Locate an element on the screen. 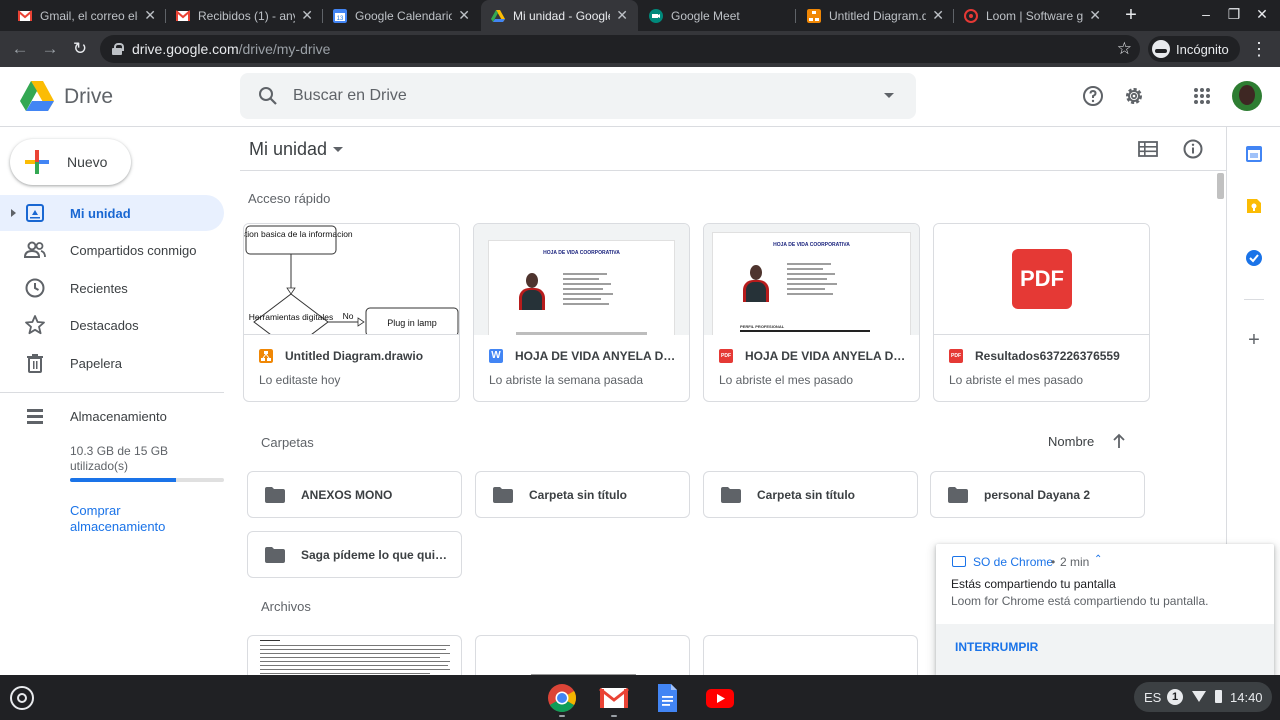  profile-photo is located at coordinates (532, 290).